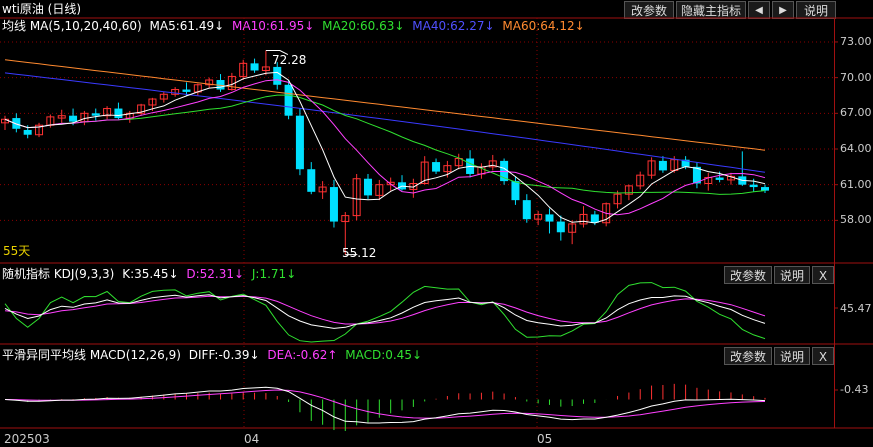 The image size is (873, 447). What do you see at coordinates (384, 355) in the screenshot?
I see `macd-macd-value: MACD:0.45↓` at bounding box center [384, 355].